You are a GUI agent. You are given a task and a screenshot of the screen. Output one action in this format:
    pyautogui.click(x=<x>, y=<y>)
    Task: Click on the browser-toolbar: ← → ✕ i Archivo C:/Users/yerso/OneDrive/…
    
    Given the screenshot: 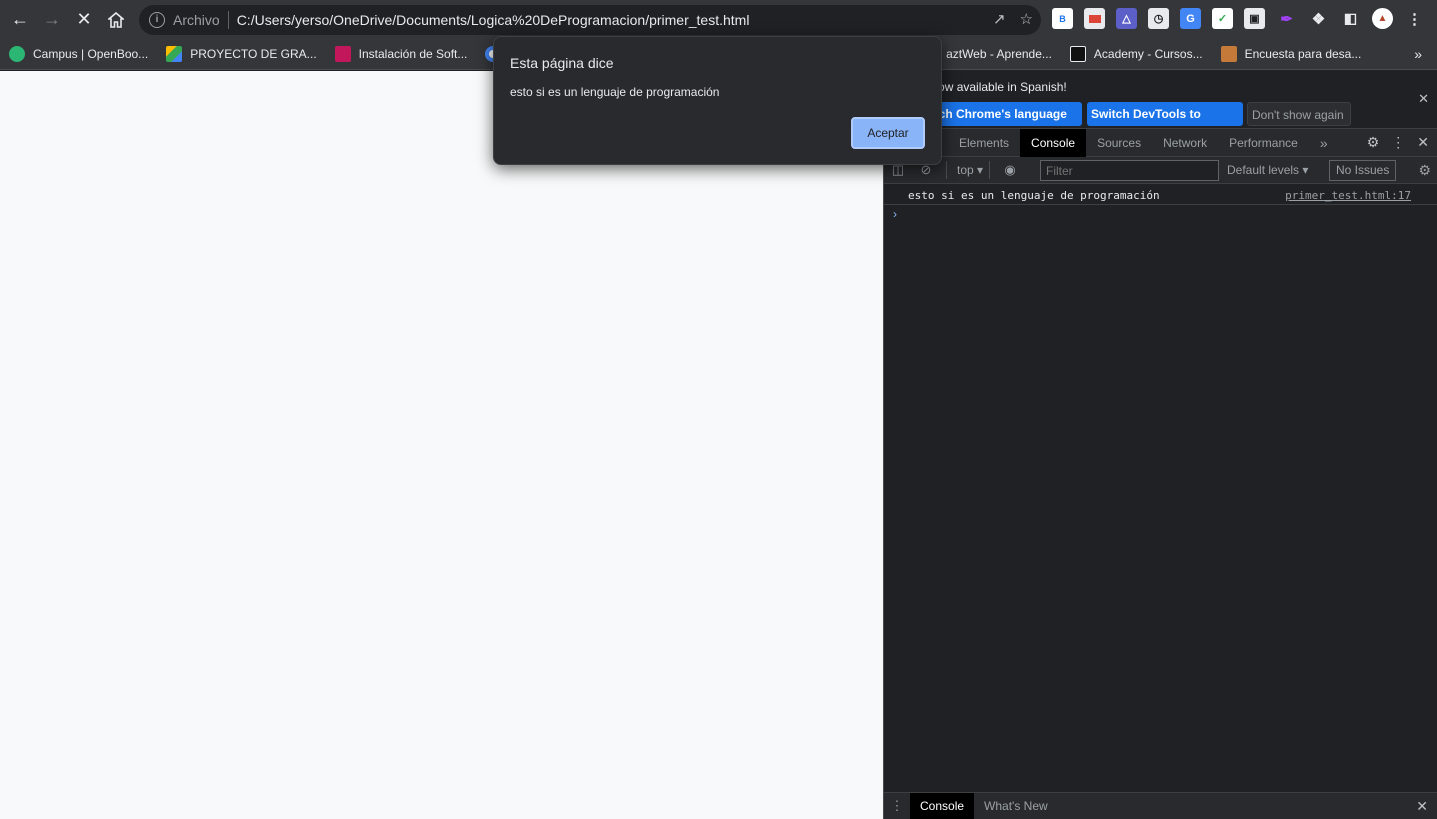 What is the action you would take?
    pyautogui.click(x=718, y=19)
    